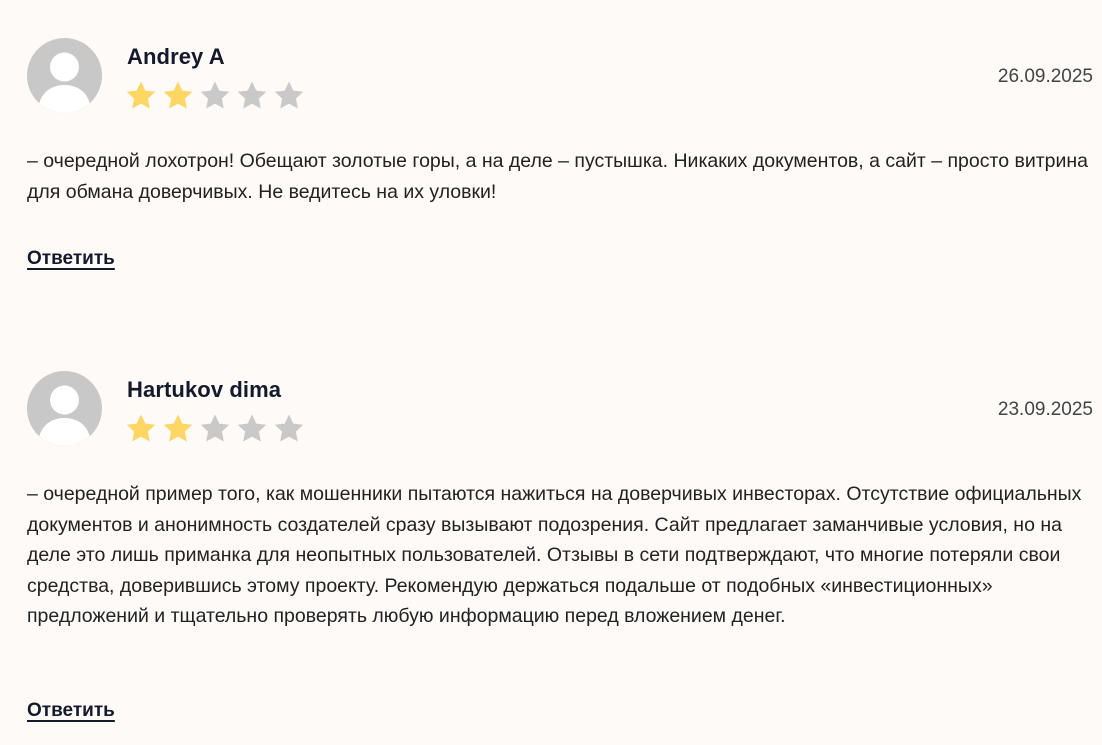  Describe the element at coordinates (176, 56) in the screenshot. I see `review-author: Andrey A` at that location.